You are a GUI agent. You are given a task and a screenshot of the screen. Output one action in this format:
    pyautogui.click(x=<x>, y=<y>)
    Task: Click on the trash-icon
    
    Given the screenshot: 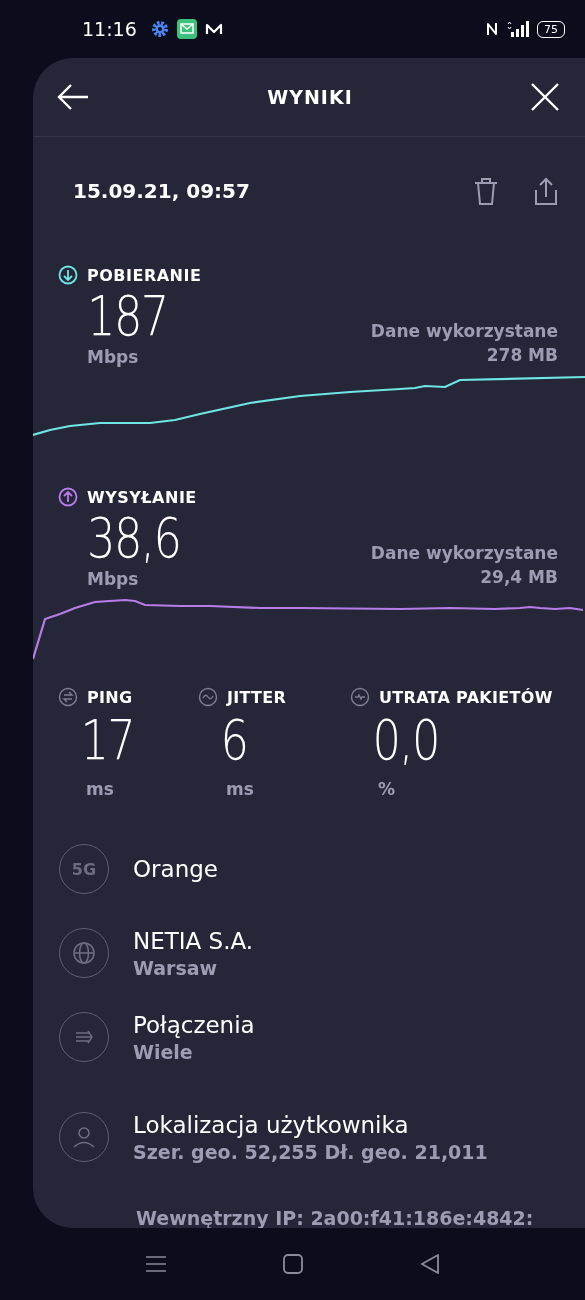 What is the action you would take?
    pyautogui.click(x=486, y=191)
    